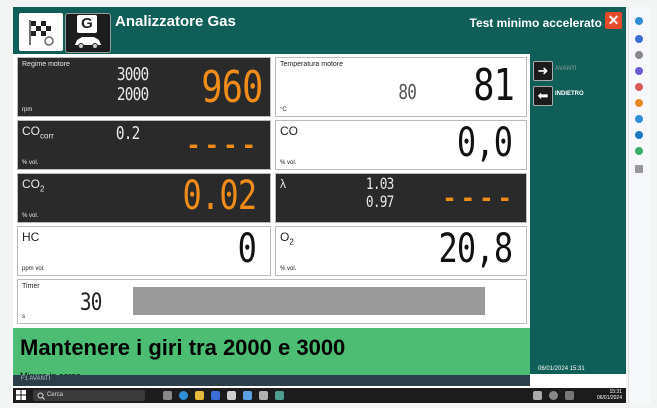 Image resolution: width=657 pixels, height=408 pixels. Describe the element at coordinates (215, 395) in the screenshot. I see `store-icon` at that location.